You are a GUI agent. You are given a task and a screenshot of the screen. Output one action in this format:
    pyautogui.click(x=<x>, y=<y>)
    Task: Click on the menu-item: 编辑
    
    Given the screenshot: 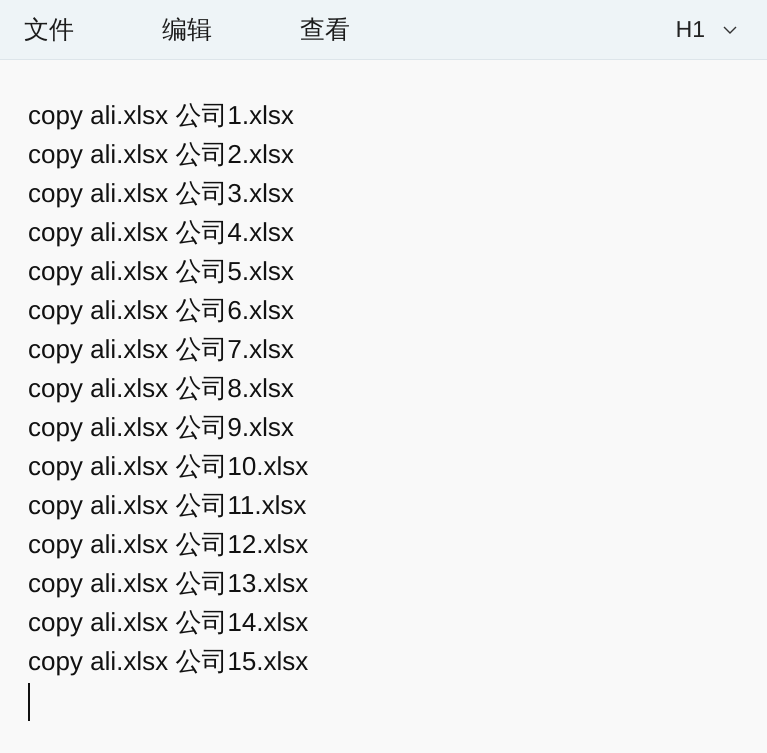 What is the action you would take?
    pyautogui.click(x=187, y=29)
    